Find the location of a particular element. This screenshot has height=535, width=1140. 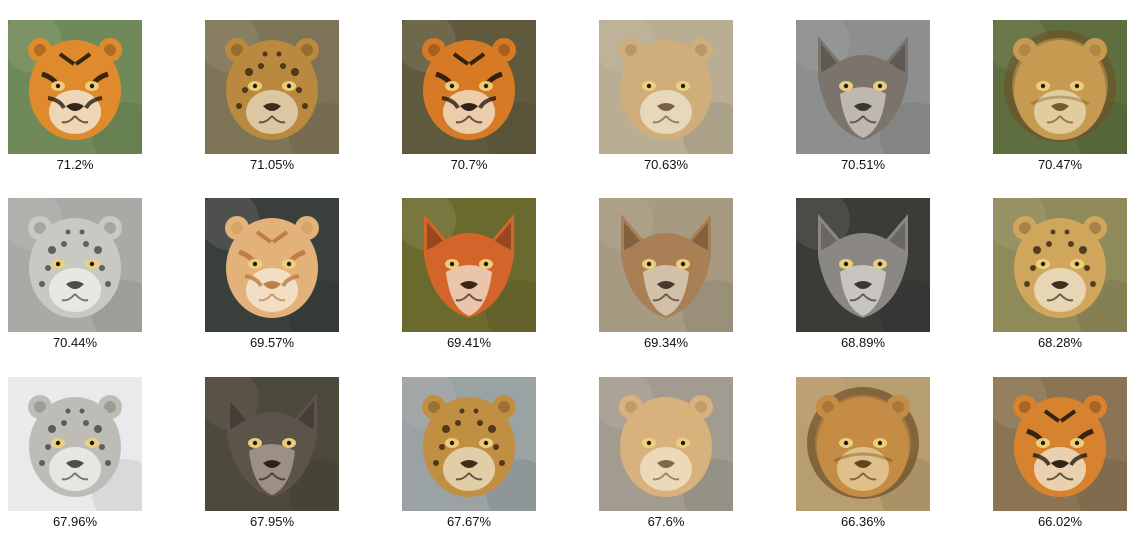

grid-item: 70.44% is located at coordinates (75, 277).